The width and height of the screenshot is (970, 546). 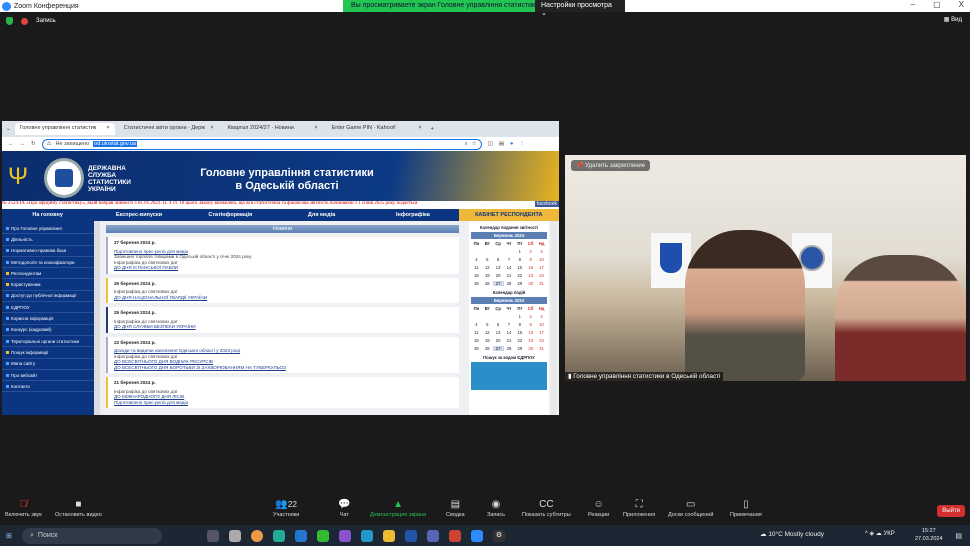 What do you see at coordinates (455, 508) in the screenshot?
I see `summary-button: ▤ Сводка` at bounding box center [455, 508].